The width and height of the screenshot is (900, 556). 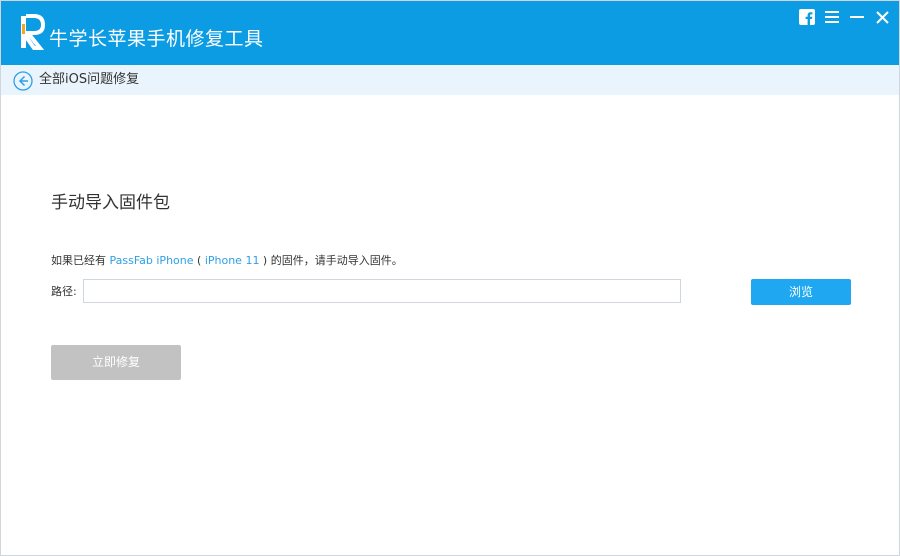 I want to click on facebook-icon, so click(x=807, y=17).